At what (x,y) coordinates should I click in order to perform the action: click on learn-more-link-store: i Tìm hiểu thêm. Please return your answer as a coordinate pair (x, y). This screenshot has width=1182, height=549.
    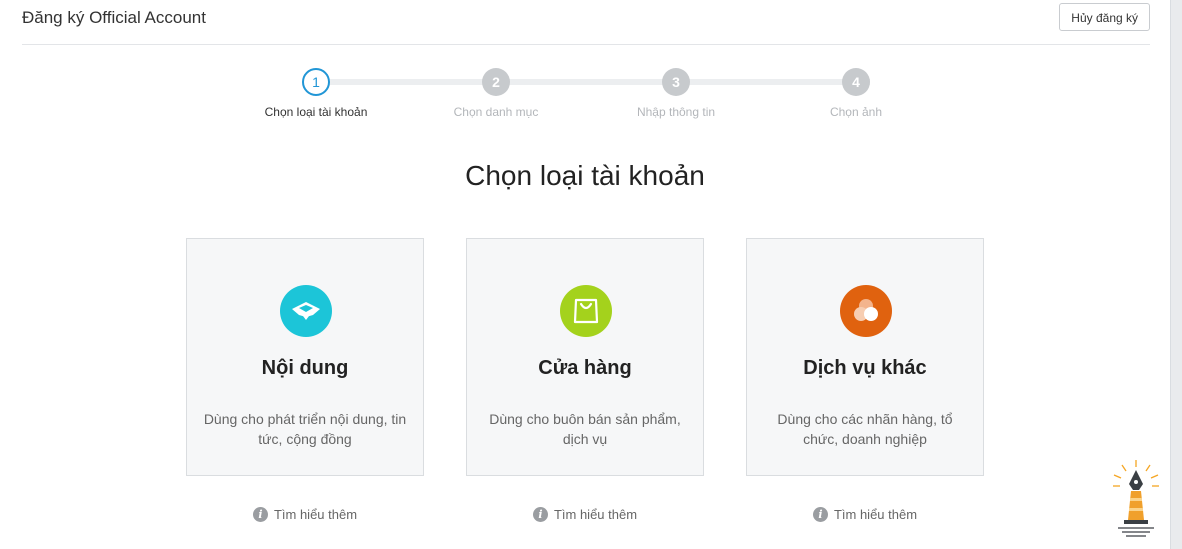
    Looking at the image, I should click on (585, 514).